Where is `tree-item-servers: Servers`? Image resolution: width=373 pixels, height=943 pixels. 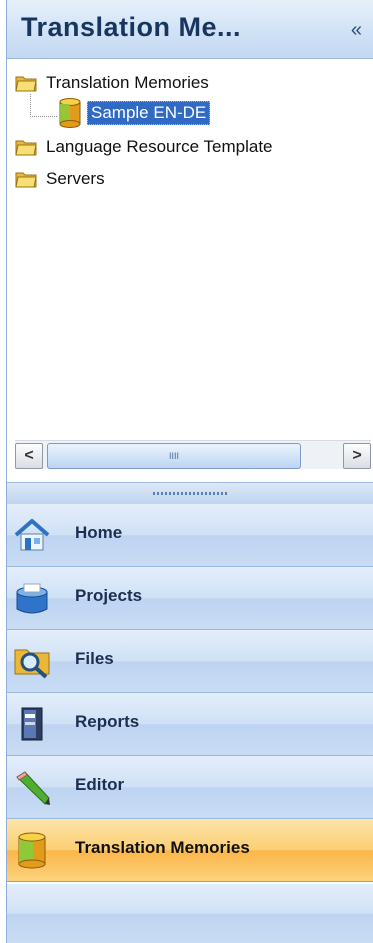
tree-item-servers: Servers is located at coordinates (61, 179).